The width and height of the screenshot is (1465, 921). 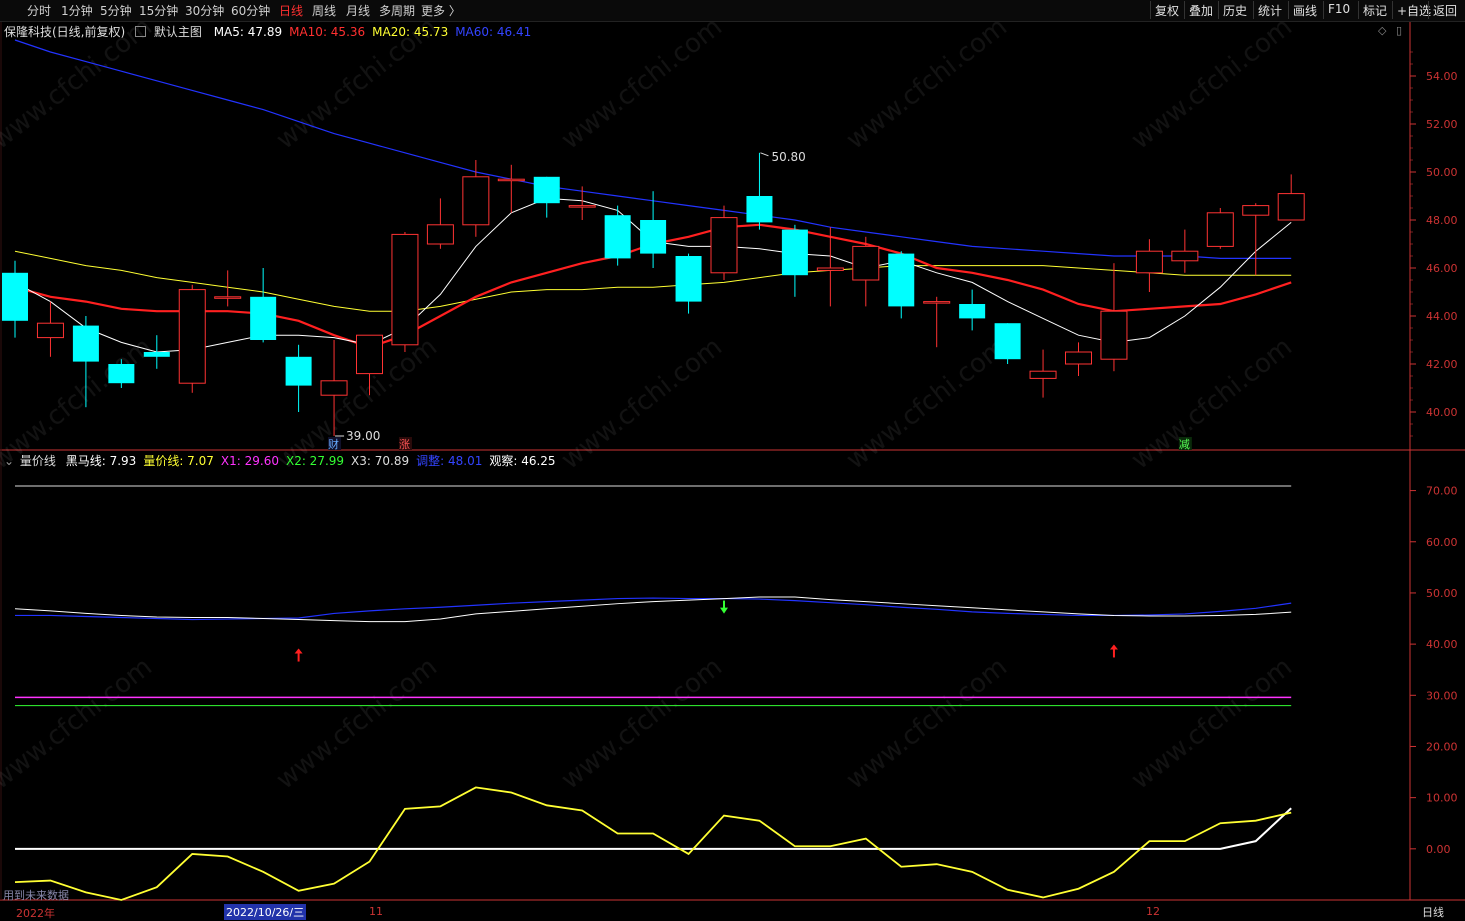 What do you see at coordinates (178, 32) in the screenshot?
I see `template-name: 默认主图` at bounding box center [178, 32].